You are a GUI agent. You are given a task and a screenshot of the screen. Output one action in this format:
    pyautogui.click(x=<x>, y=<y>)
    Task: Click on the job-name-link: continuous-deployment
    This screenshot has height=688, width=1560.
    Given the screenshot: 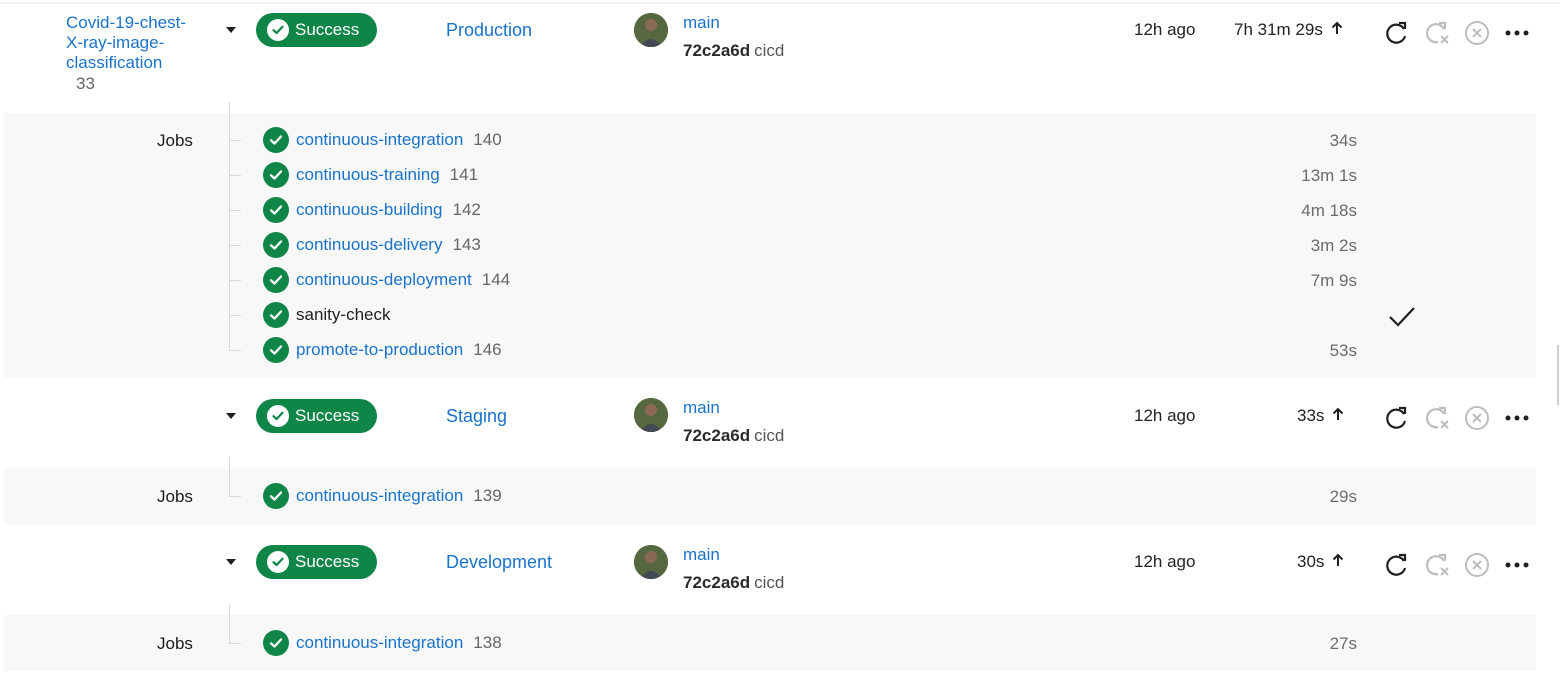 What is the action you would take?
    pyautogui.click(x=384, y=280)
    